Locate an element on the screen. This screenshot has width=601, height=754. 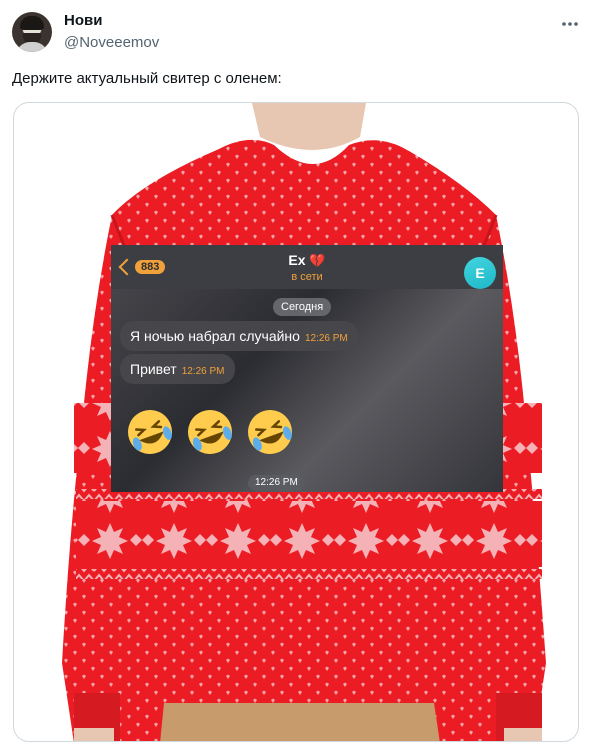
author-avatar is located at coordinates (32, 32).